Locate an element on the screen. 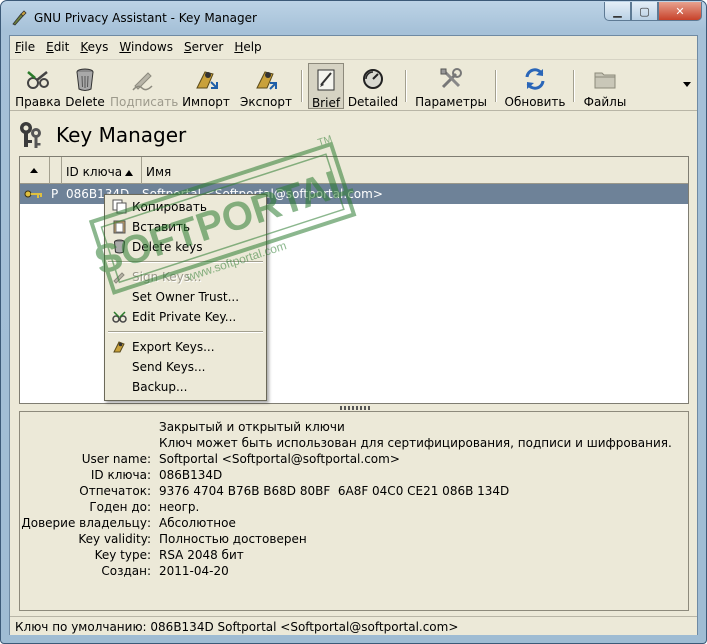  detail-created: Создан: 2011-04-20 is located at coordinates (165, 571).